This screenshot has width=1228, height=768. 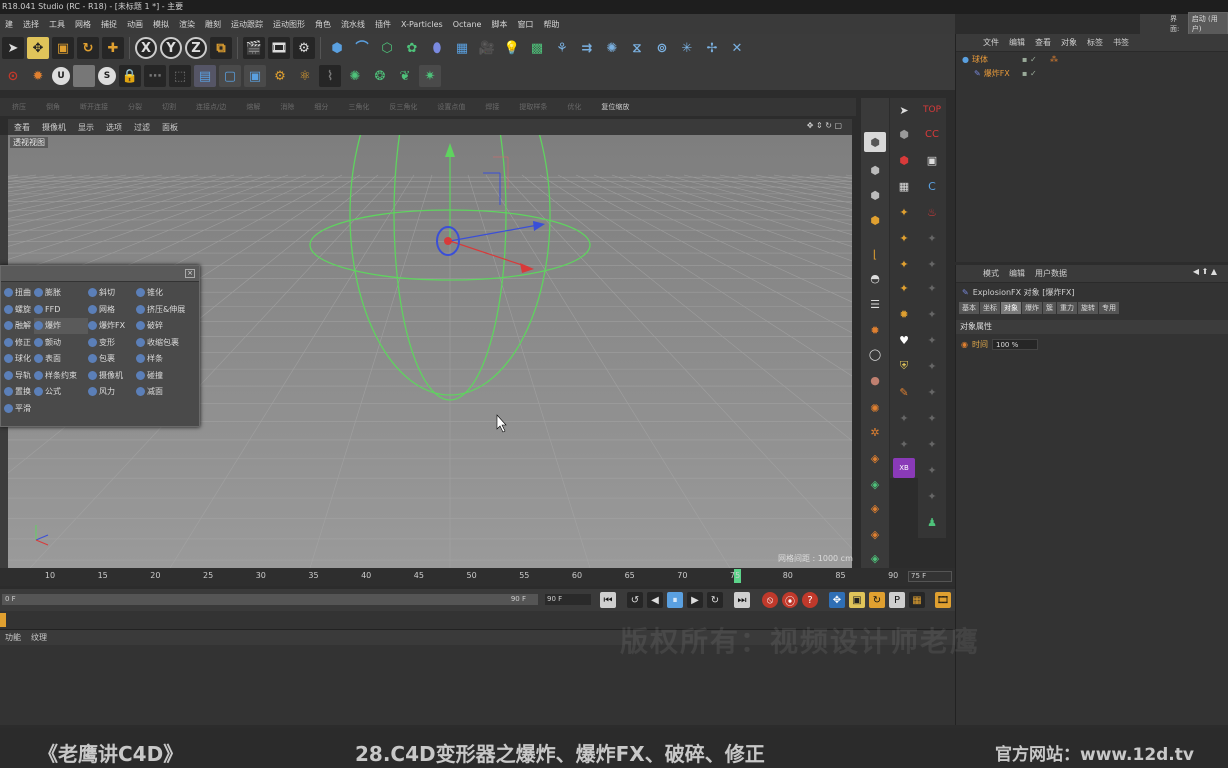 I want to click on deformer-item: 修正, so click(x=19, y=343).